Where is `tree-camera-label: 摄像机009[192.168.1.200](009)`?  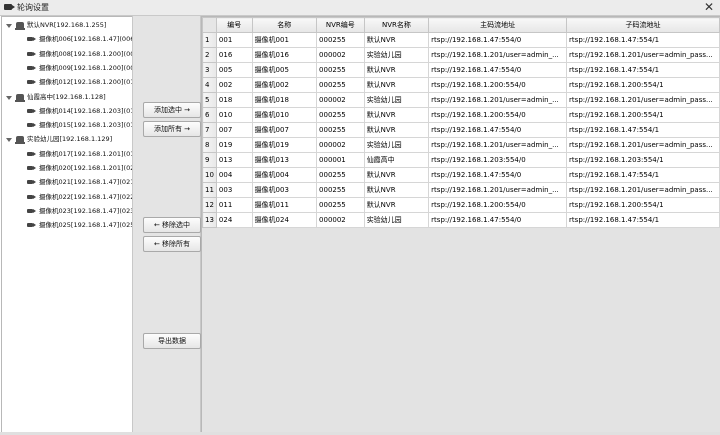
tree-camera-label: 摄像机009[192.168.1.200](009) is located at coordinates (86, 67).